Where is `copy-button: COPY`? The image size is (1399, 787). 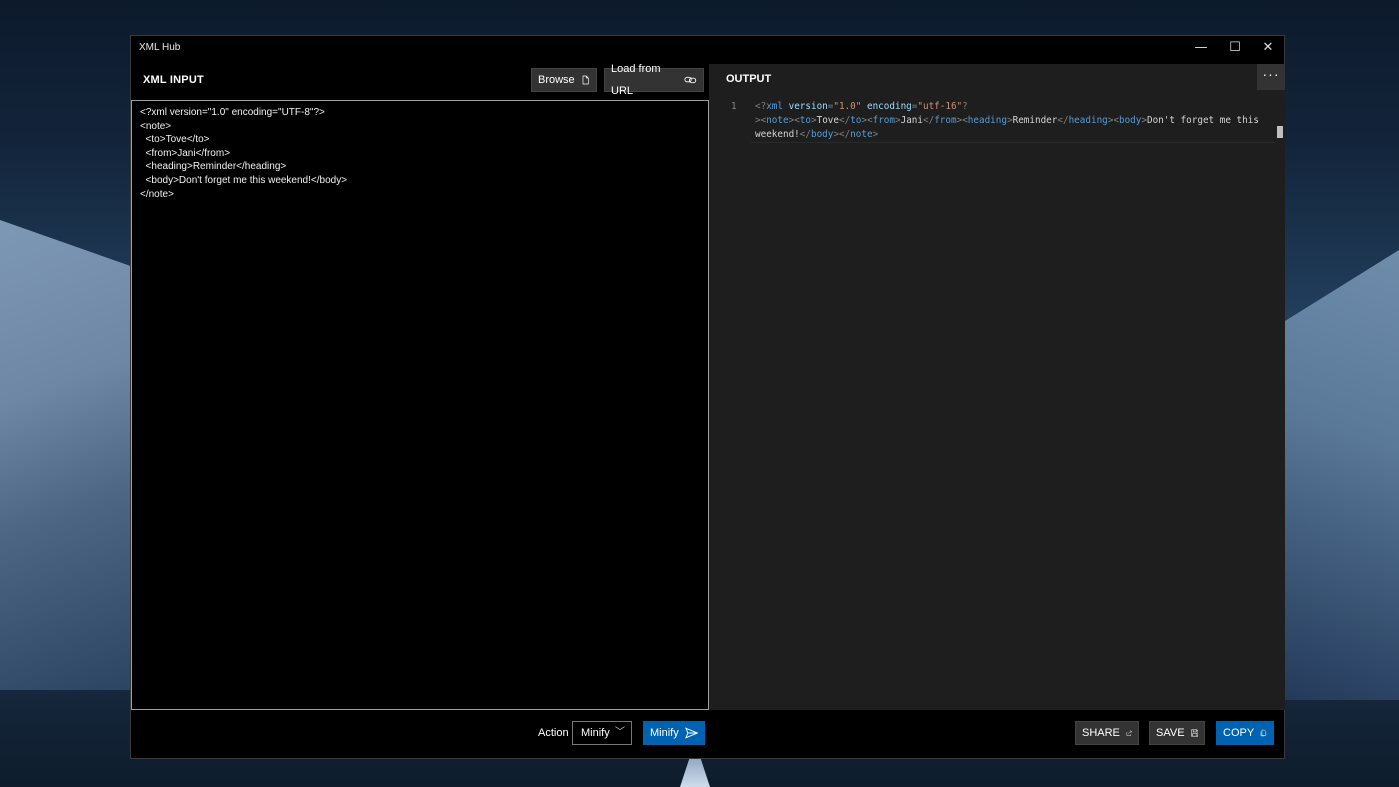 copy-button: COPY is located at coordinates (1245, 733).